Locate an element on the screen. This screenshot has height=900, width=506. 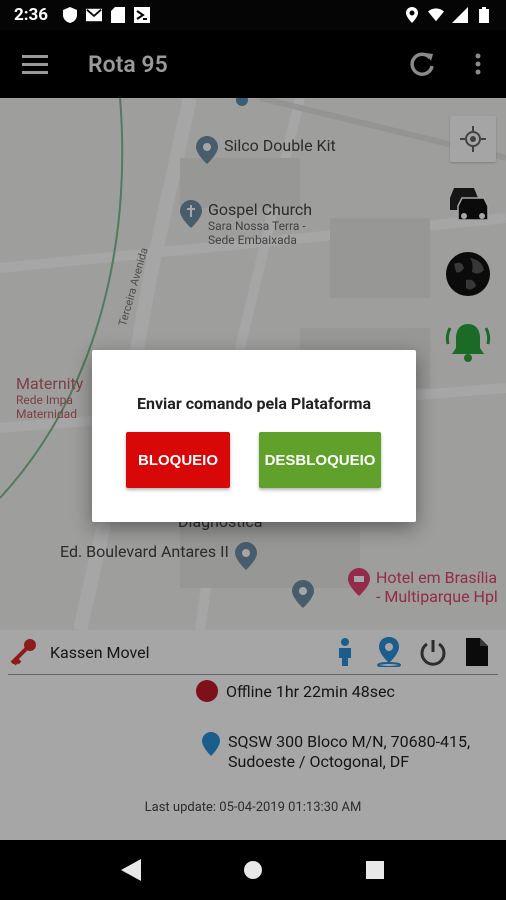
shield-icon is located at coordinates (70, 15).